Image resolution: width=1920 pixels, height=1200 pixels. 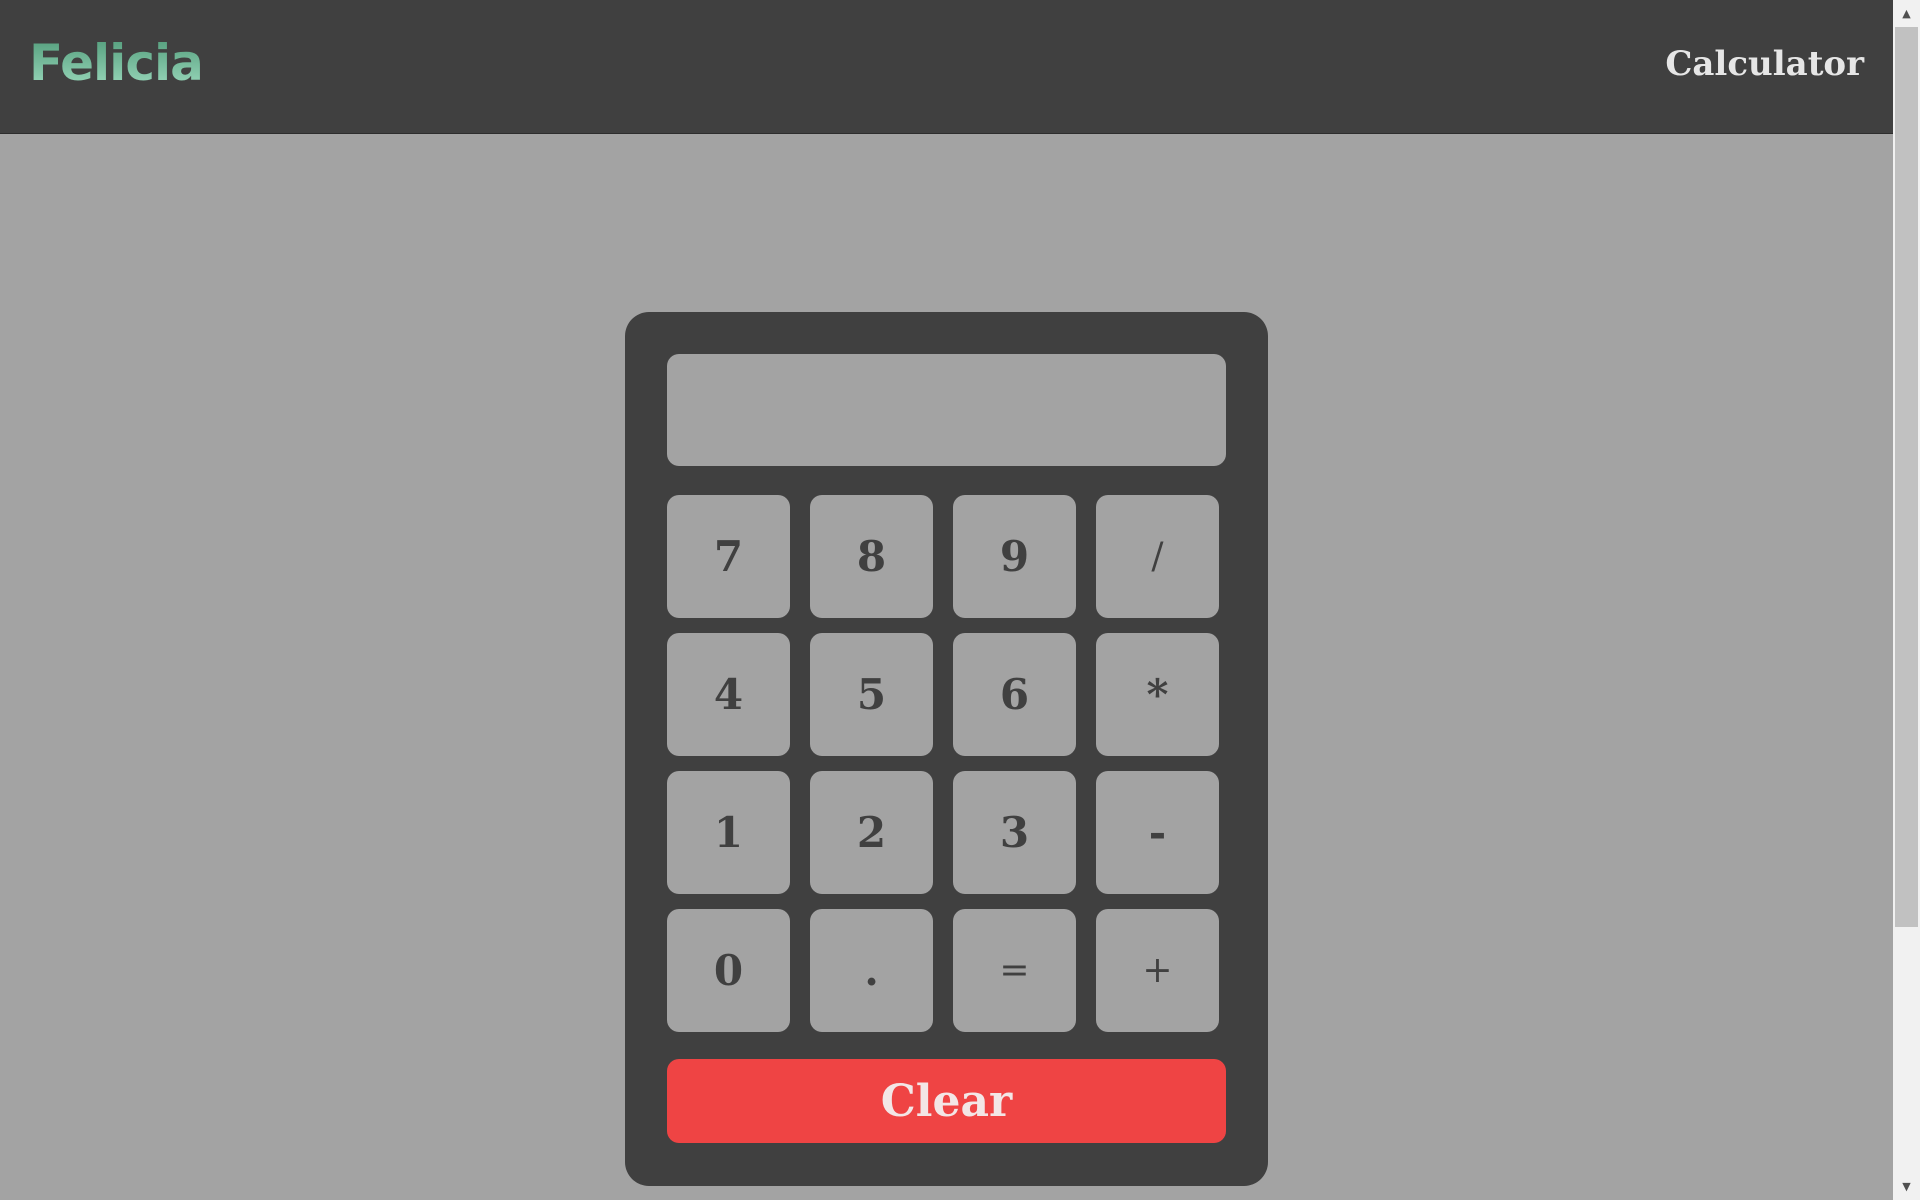 What do you see at coordinates (1014, 556) in the screenshot?
I see `key-9: 9` at bounding box center [1014, 556].